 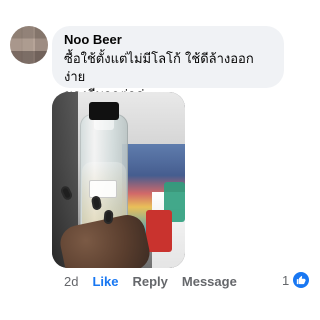 I want to click on avatar, so click(x=29, y=45).